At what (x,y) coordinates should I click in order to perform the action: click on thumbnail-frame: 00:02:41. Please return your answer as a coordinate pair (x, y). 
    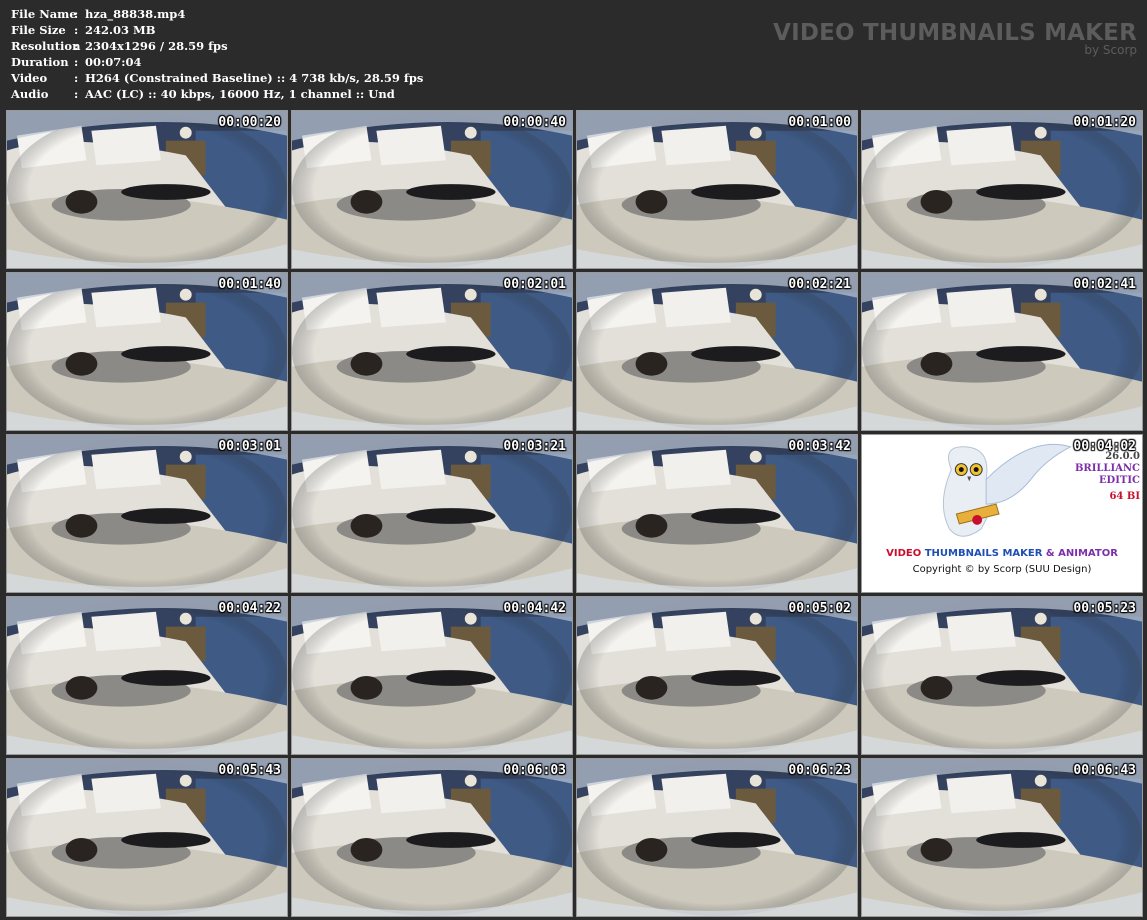
    Looking at the image, I should click on (1002, 351).